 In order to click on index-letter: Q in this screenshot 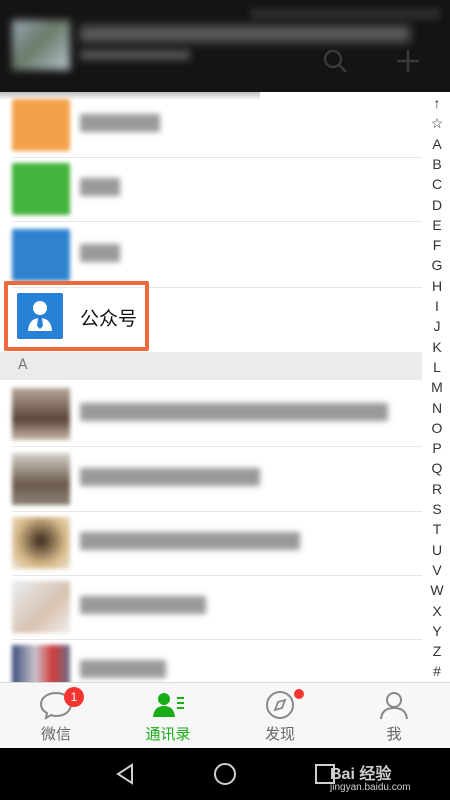, I will do `click(437, 468)`.